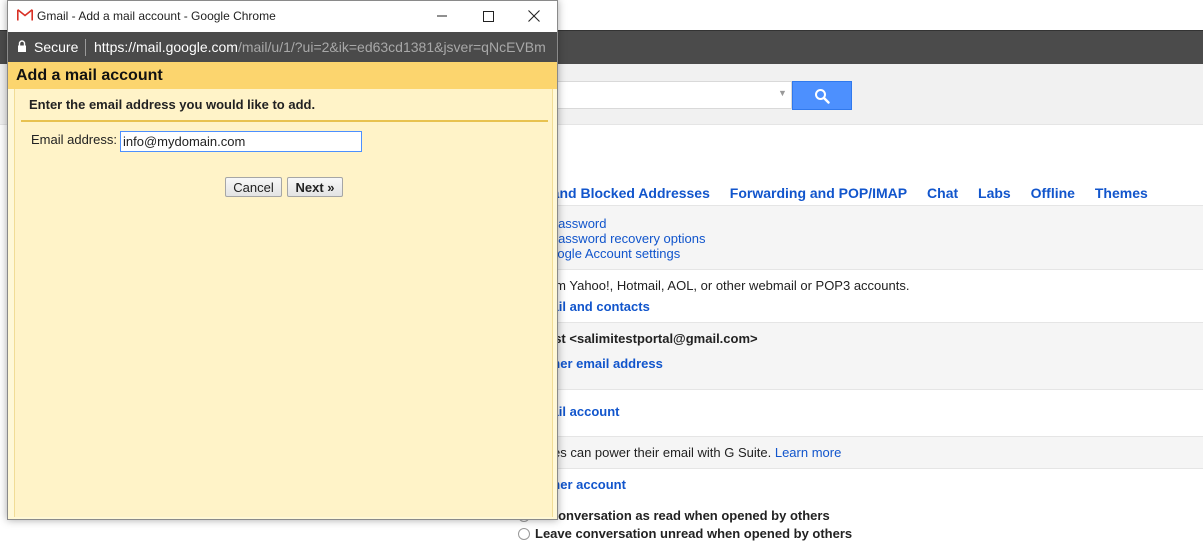 The height and width of the screenshot is (546, 1203). I want to click on search-options-caret-icon: ▼, so click(782, 93).